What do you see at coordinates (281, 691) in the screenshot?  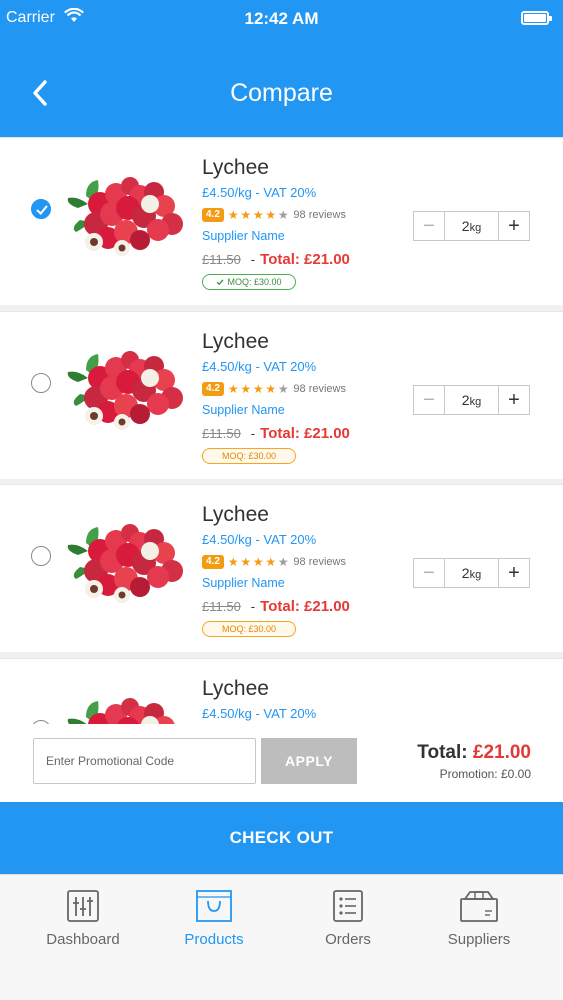 I see `product-card: Lychee £4.50/kg - VAT 20%` at bounding box center [281, 691].